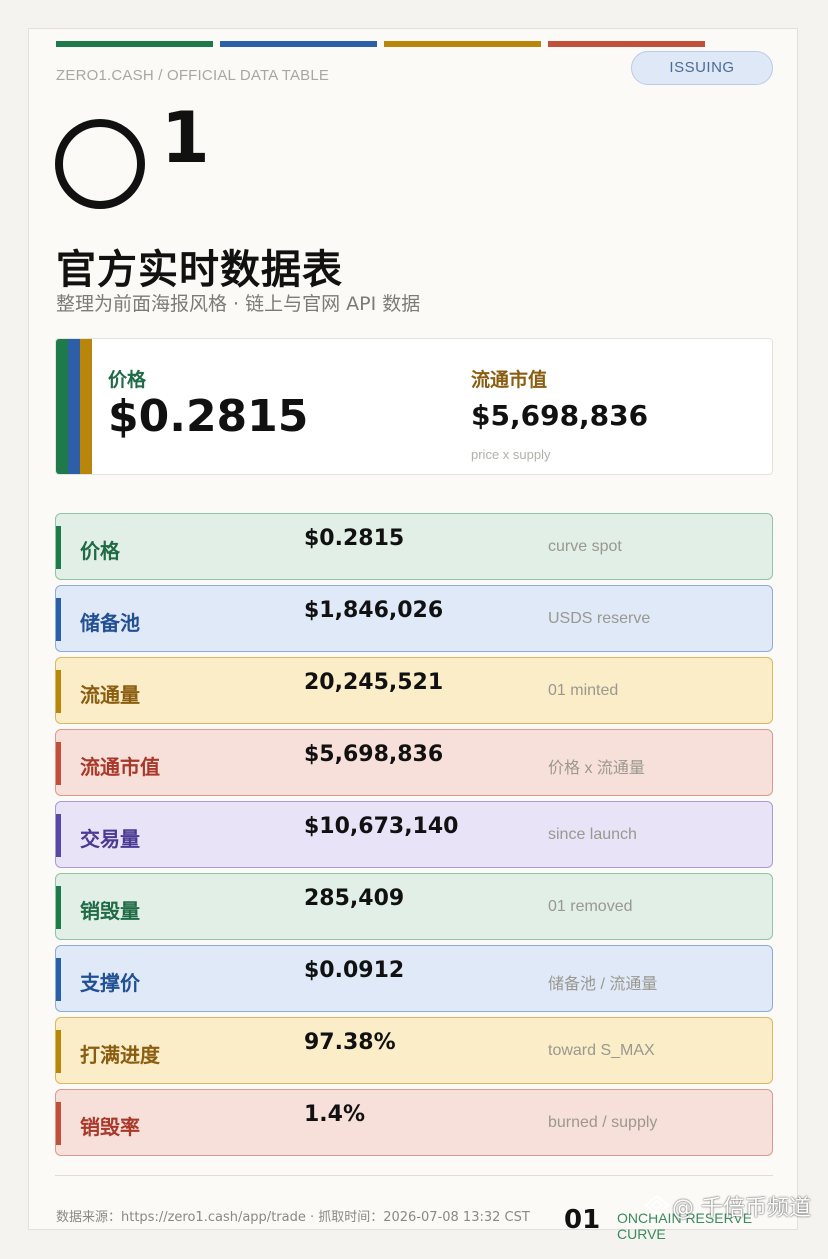  Describe the element at coordinates (238, 304) in the screenshot. I see `page-subtitle: 整理为前面海报风格 · 链上与官网 API 数据` at that location.